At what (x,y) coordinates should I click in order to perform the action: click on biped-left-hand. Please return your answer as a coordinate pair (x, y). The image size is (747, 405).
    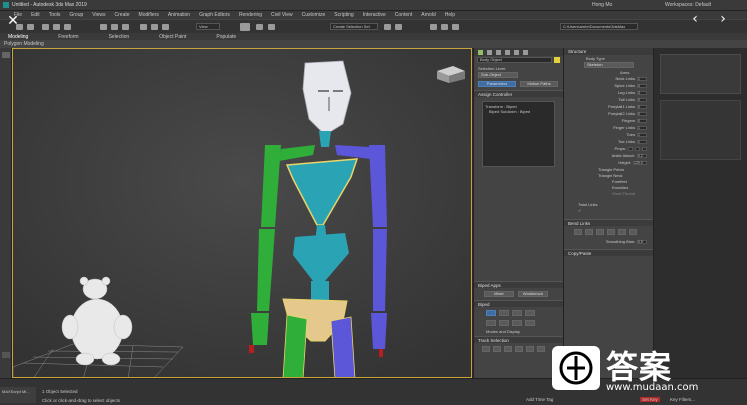
    Looking at the image, I should click on (260, 329).